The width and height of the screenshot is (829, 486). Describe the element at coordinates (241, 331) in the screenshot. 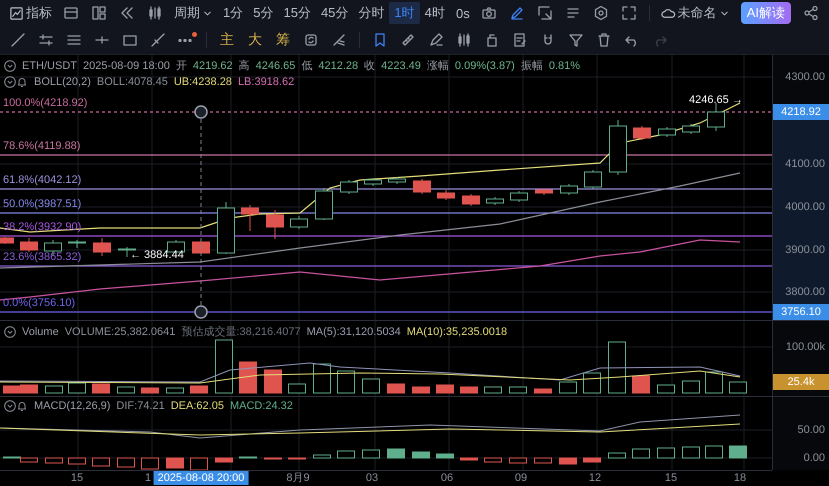

I see `indicator-value: 预估成交量:38,216.4077` at that location.